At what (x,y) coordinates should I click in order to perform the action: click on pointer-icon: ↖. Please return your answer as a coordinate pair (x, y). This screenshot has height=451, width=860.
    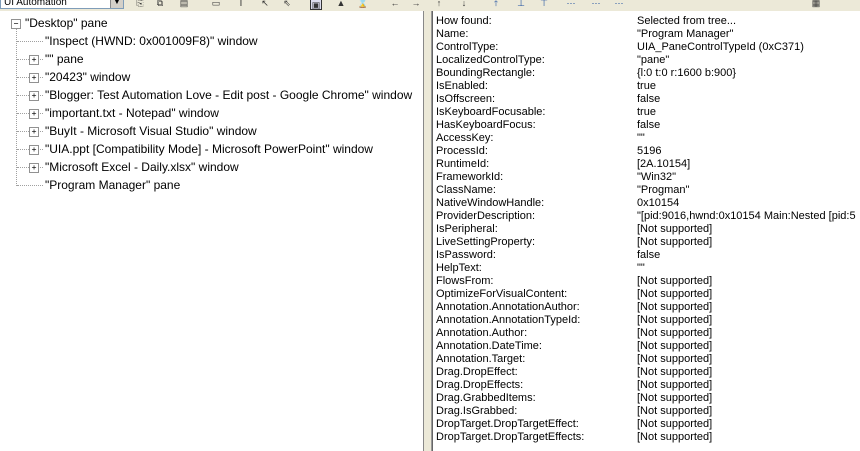
    Looking at the image, I should click on (265, 4).